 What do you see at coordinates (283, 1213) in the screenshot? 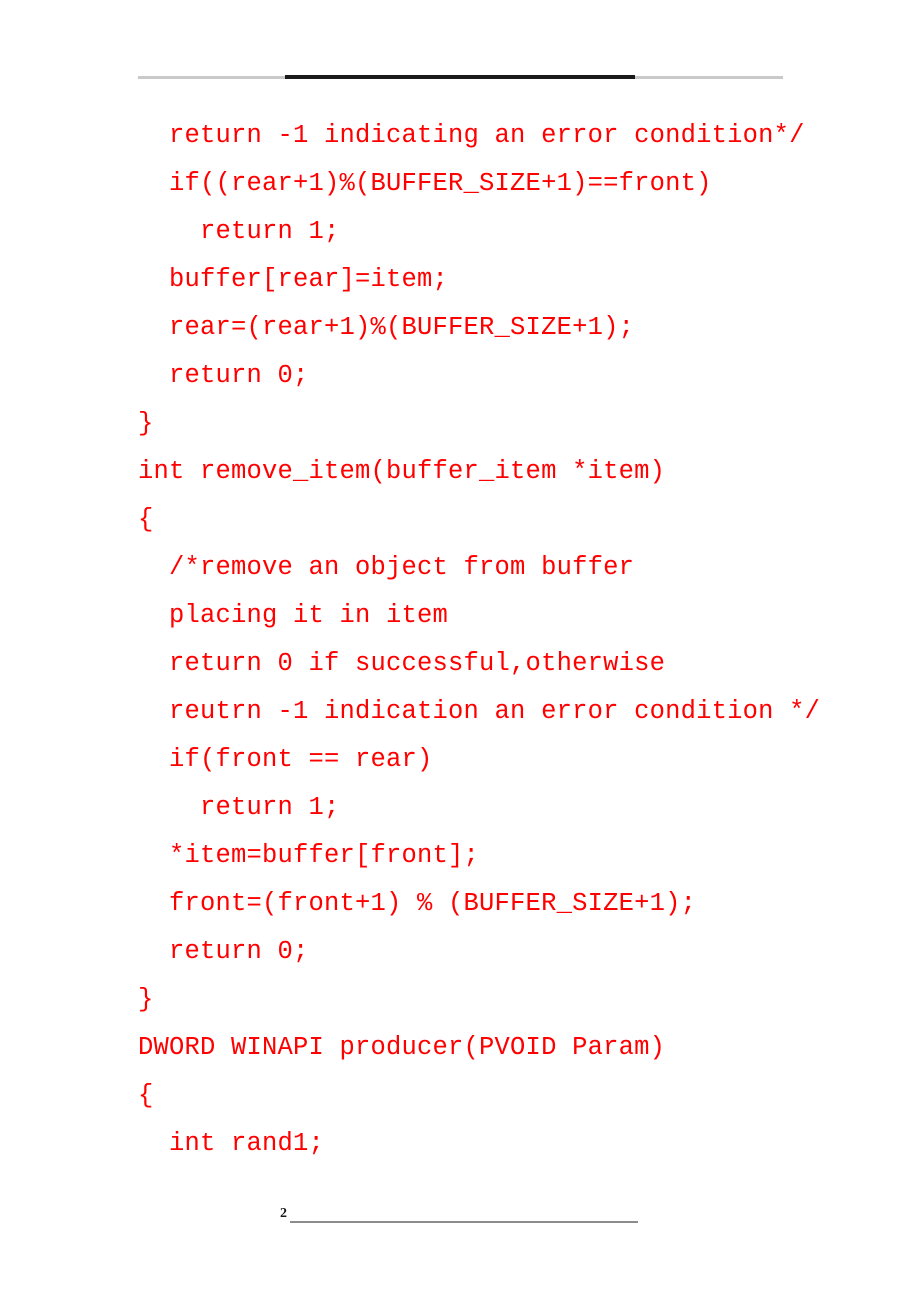
I see `page-number: 2` at bounding box center [283, 1213].